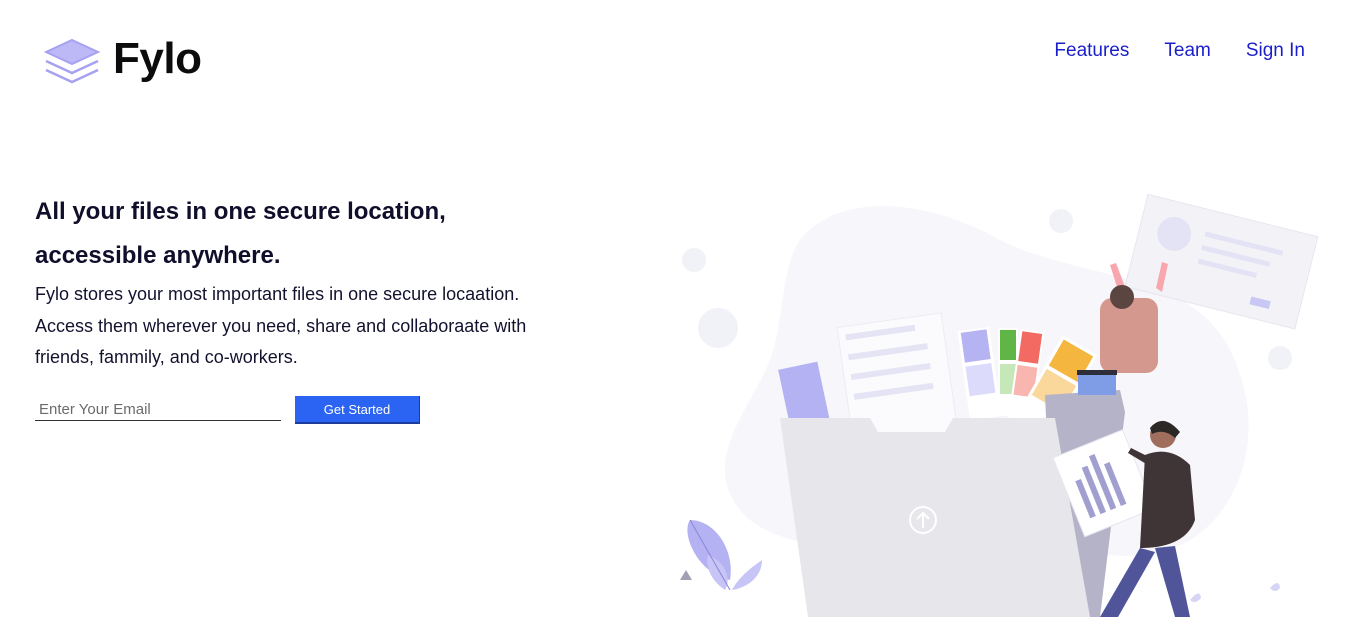  What do you see at coordinates (357, 410) in the screenshot?
I see `get-started-button: Get Started` at bounding box center [357, 410].